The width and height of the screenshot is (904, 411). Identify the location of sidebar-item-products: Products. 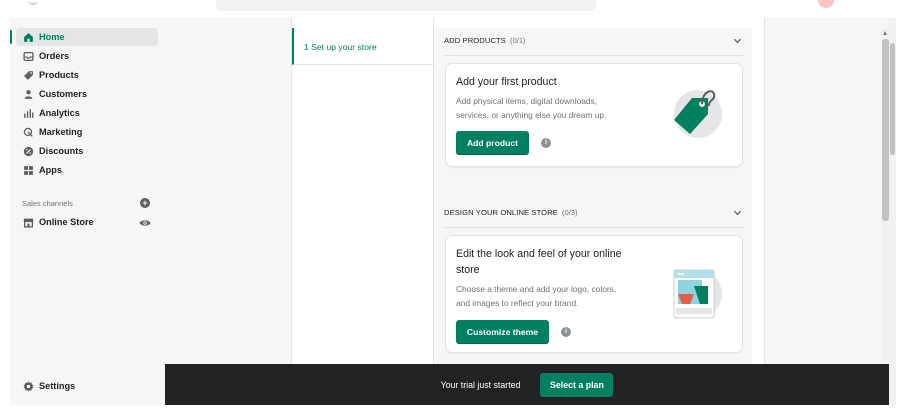
(87, 75).